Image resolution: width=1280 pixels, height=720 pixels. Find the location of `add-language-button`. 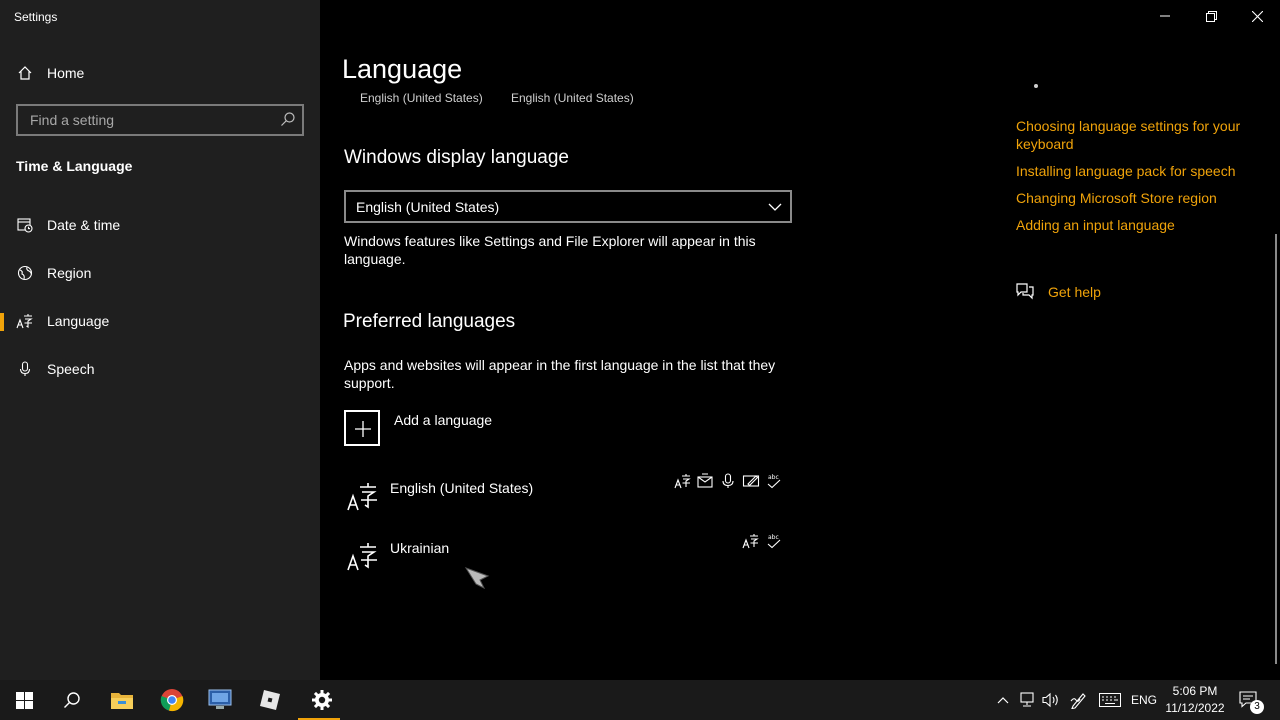

add-language-button is located at coordinates (362, 428).